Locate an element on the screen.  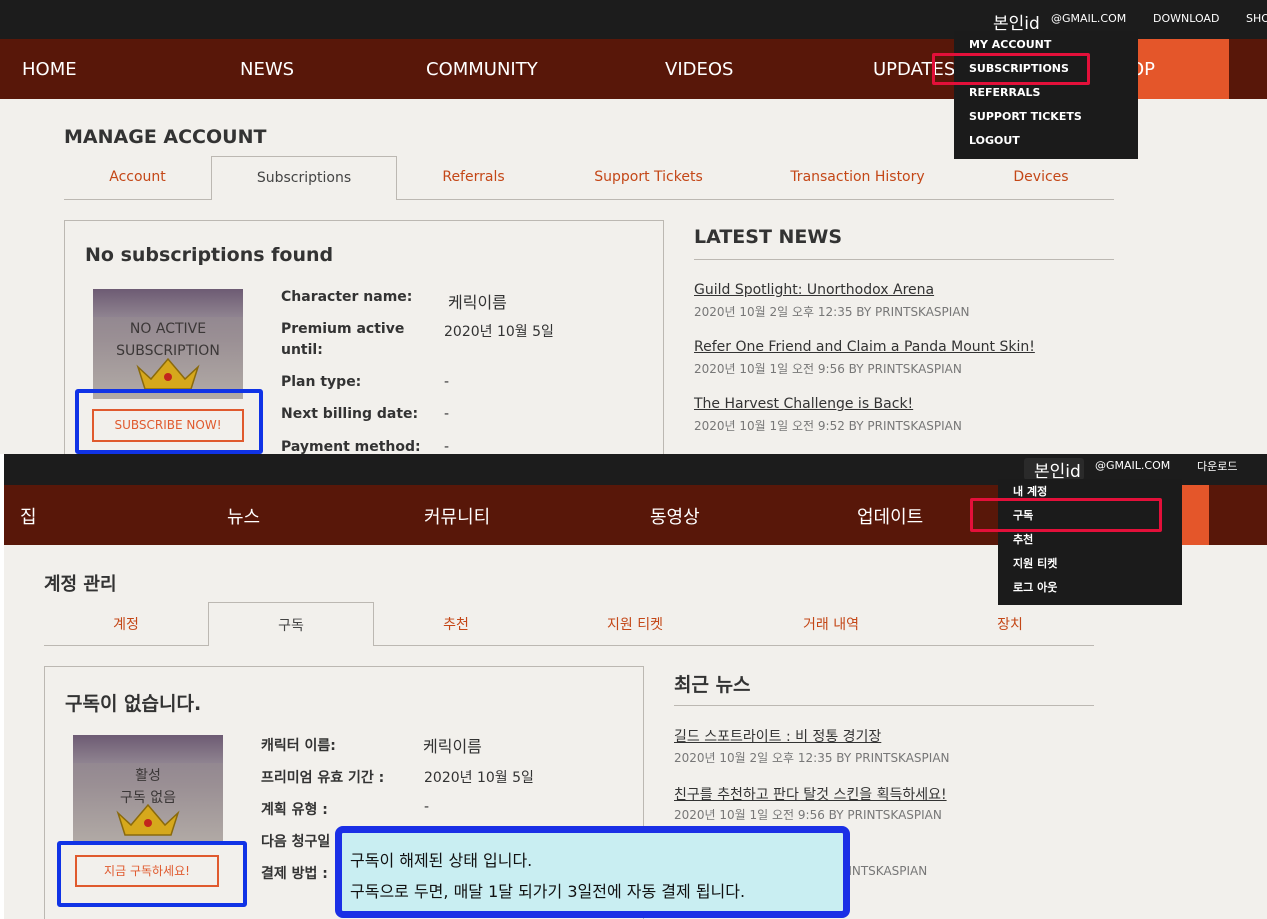
tab-subscriptions: 구독 is located at coordinates (291, 624).